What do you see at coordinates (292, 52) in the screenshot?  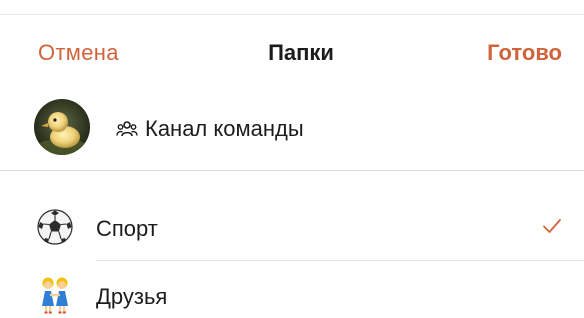 I see `navigation-bar: Отмена Папки Готово` at bounding box center [292, 52].